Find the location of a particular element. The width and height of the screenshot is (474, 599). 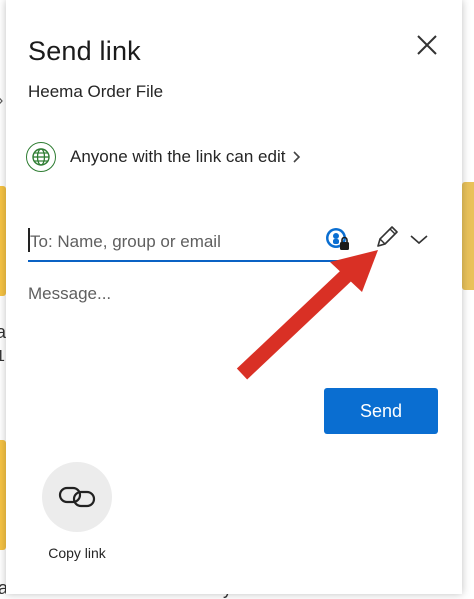

copy-link-button is located at coordinates (77, 497).